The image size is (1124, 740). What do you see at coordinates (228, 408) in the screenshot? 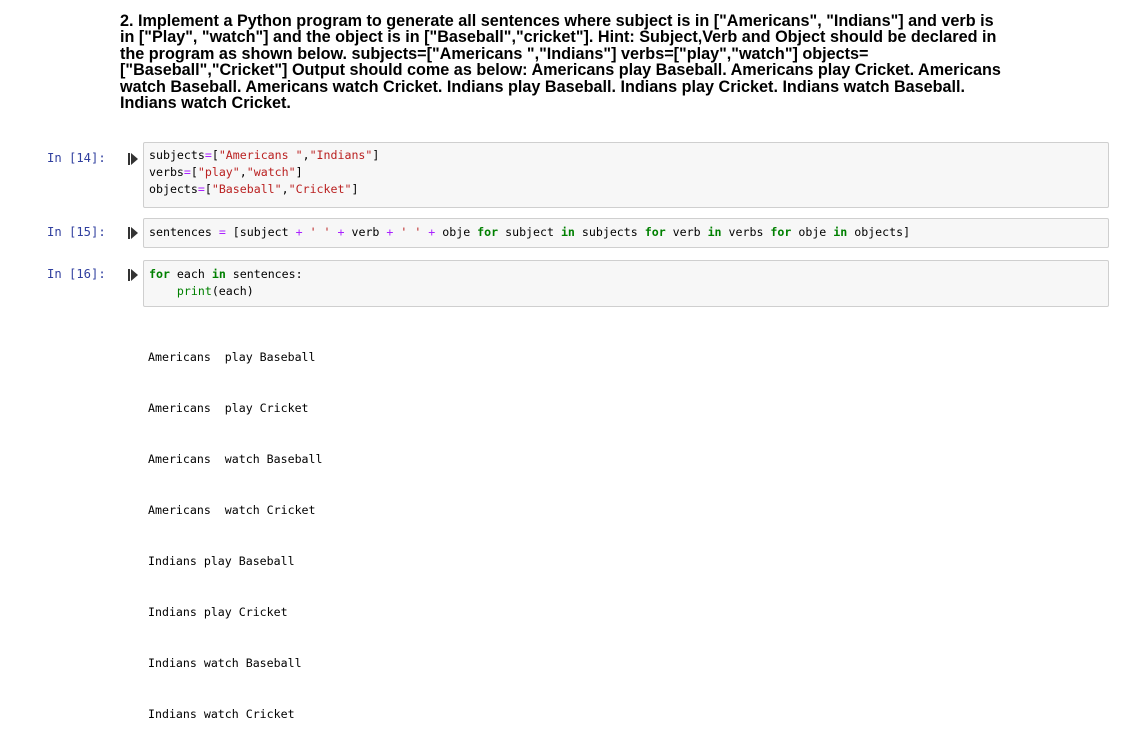
I see `output-line: Americans play Cricket` at bounding box center [228, 408].